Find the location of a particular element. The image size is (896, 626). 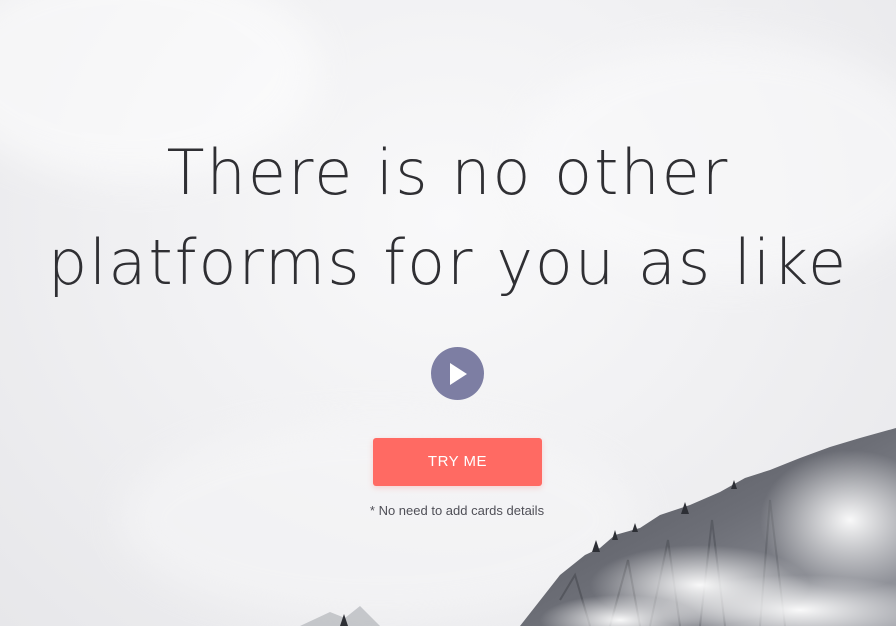

play-video-button is located at coordinates (457, 373).